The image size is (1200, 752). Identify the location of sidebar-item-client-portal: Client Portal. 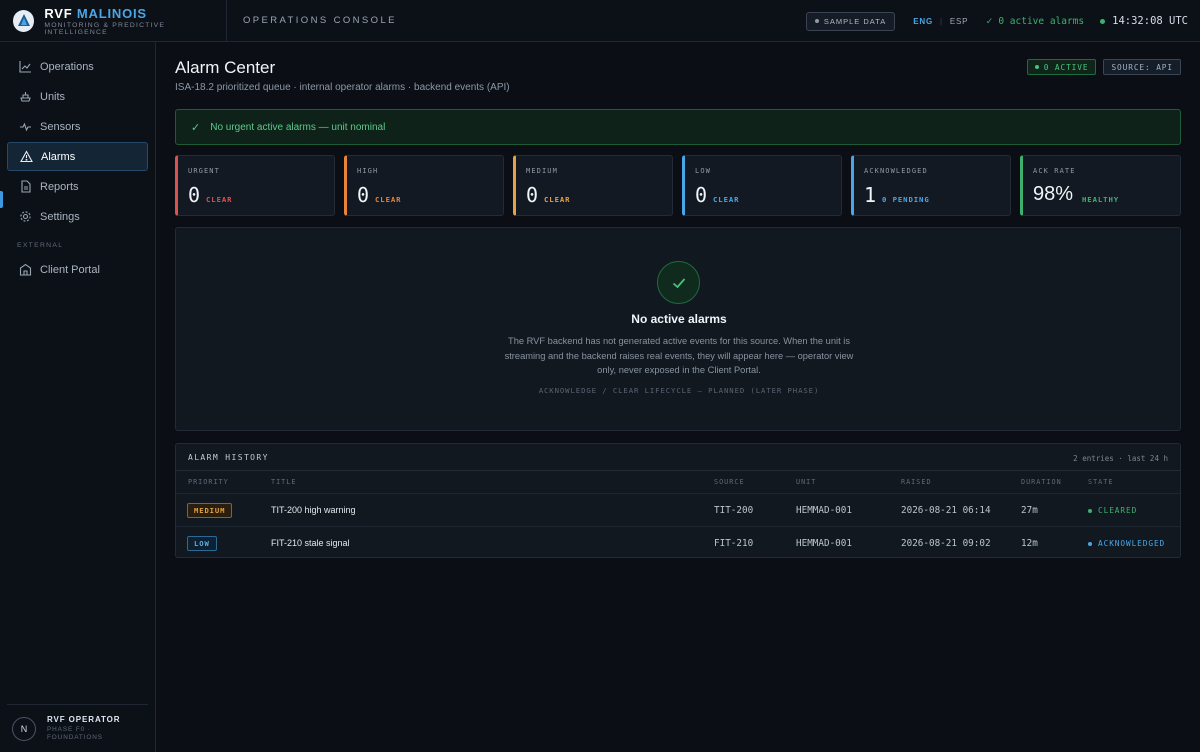
(77, 269).